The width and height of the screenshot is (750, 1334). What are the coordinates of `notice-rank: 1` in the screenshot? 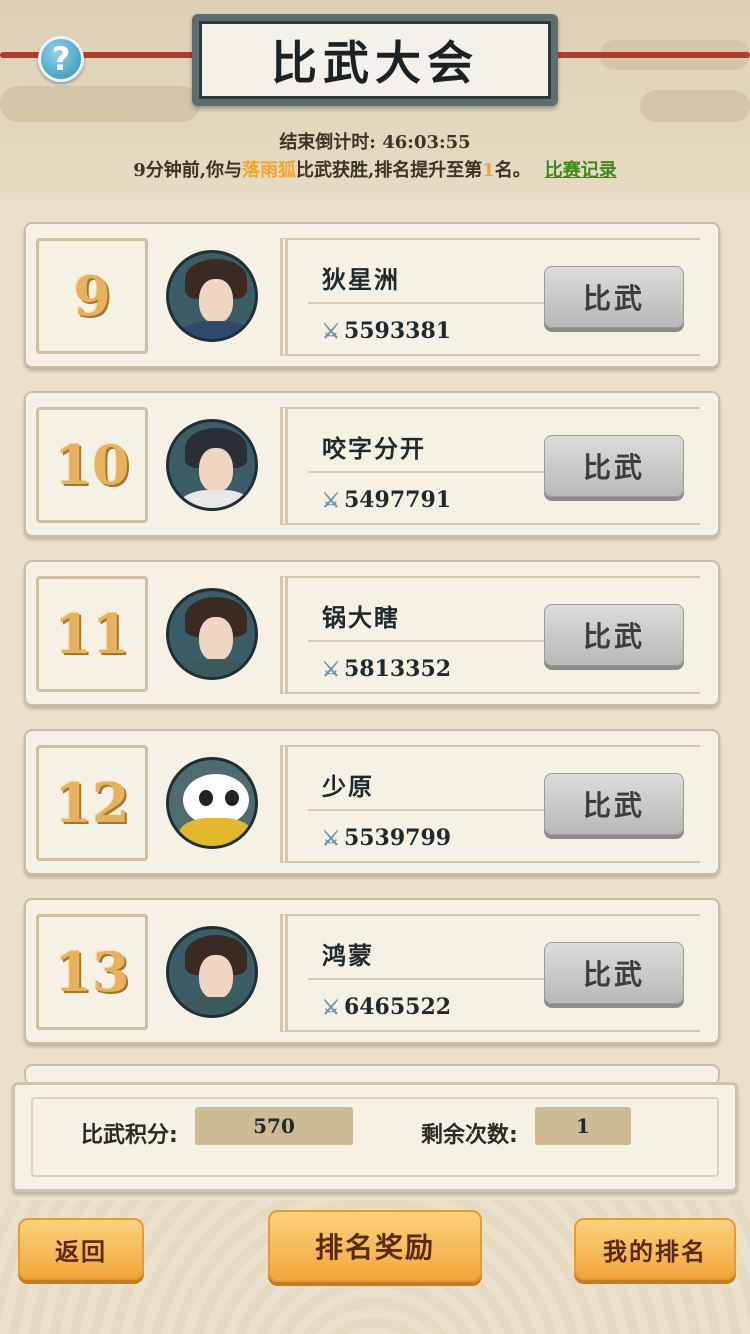 It's located at (488, 170).